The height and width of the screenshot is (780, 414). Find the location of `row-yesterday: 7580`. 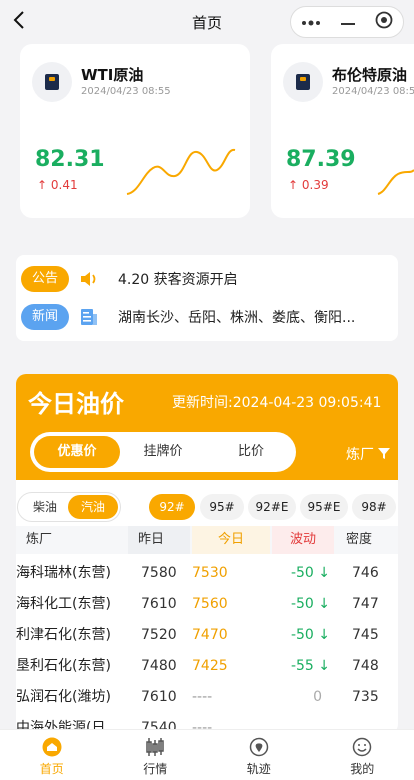

row-yesterday: 7580 is located at coordinates (159, 573).